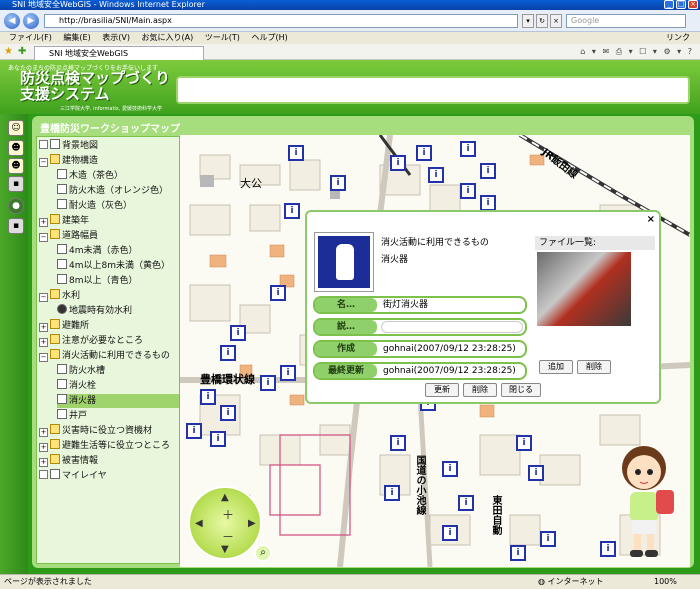 This screenshot has height=589, width=700. Describe the element at coordinates (678, 38) in the screenshot. I see `links-label: リンク` at that location.